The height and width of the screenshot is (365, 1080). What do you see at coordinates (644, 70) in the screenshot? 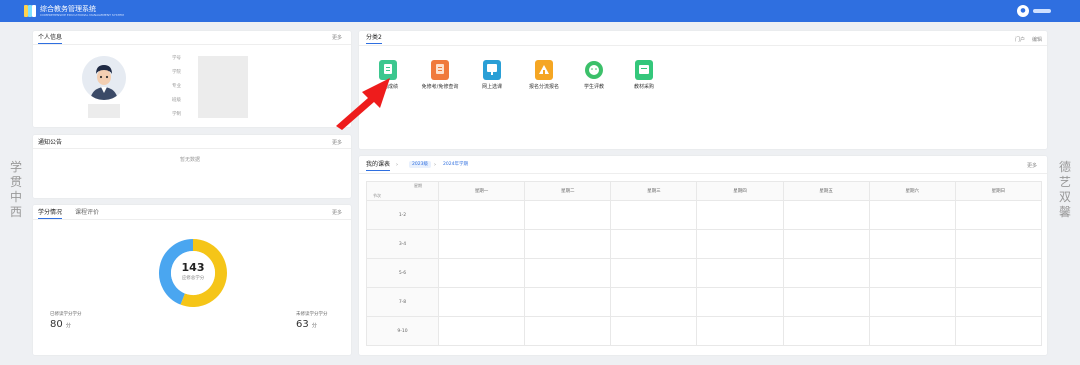
I see `textbook-icon` at bounding box center [644, 70].